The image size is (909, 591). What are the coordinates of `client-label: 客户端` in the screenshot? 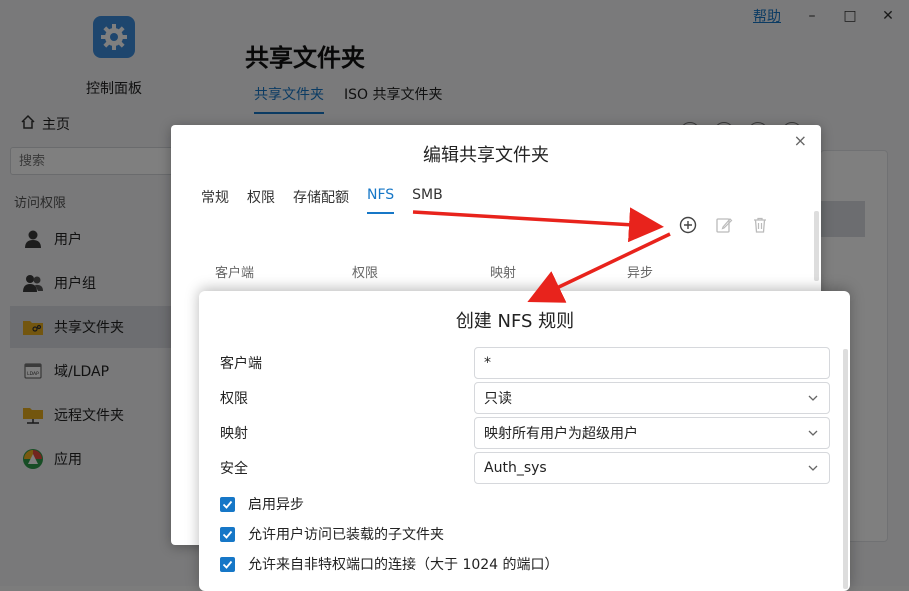 It's located at (241, 364).